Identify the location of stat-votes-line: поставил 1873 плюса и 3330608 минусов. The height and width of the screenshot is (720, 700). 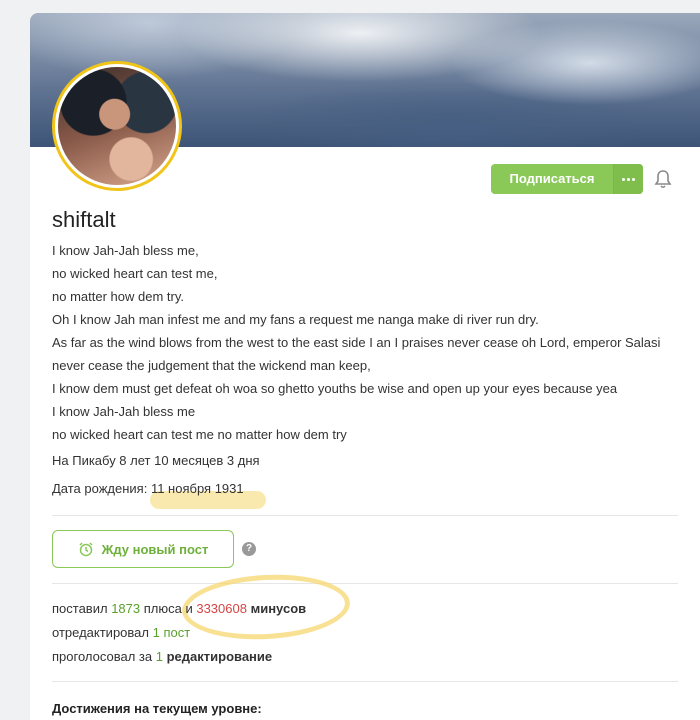
(179, 609).